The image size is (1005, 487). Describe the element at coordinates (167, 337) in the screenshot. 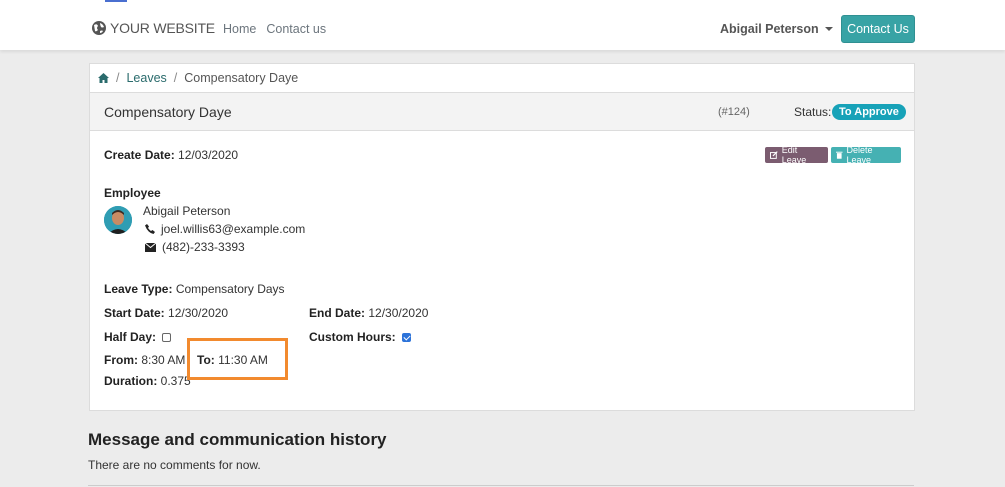

I see `half-day-checkbox` at that location.